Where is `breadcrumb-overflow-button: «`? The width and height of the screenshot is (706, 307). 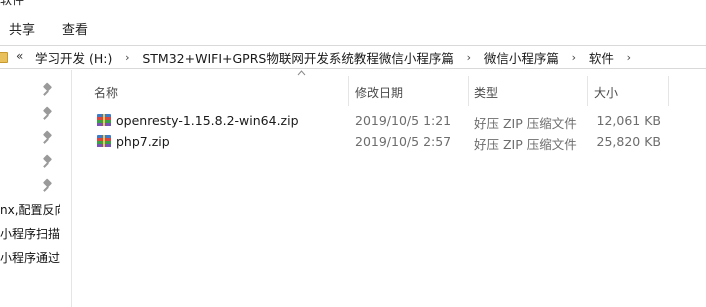
breadcrumb-overflow-button: « is located at coordinates (19, 56).